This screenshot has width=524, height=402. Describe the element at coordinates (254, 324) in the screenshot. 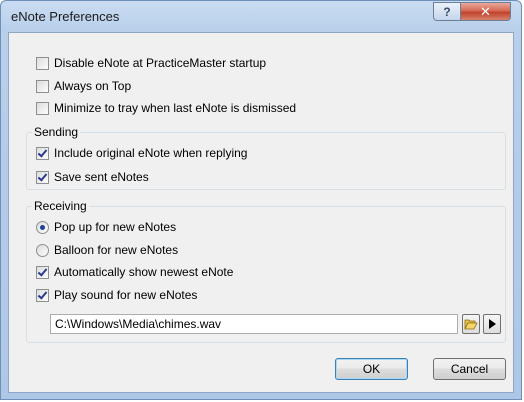

I see `sound-file-path-input: C:\Windows\Media\chimes.wav` at that location.